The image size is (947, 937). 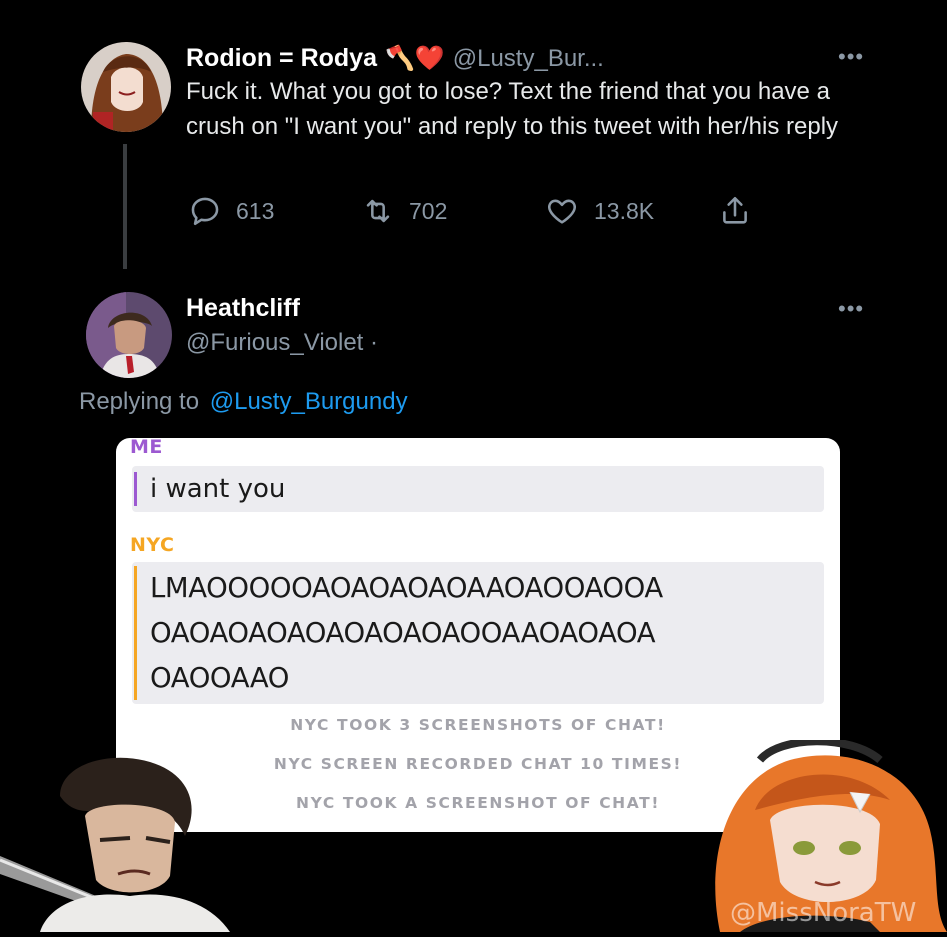 I want to click on replying-to-line: Replying to @Lusty_Burgundy, so click(x=243, y=402).